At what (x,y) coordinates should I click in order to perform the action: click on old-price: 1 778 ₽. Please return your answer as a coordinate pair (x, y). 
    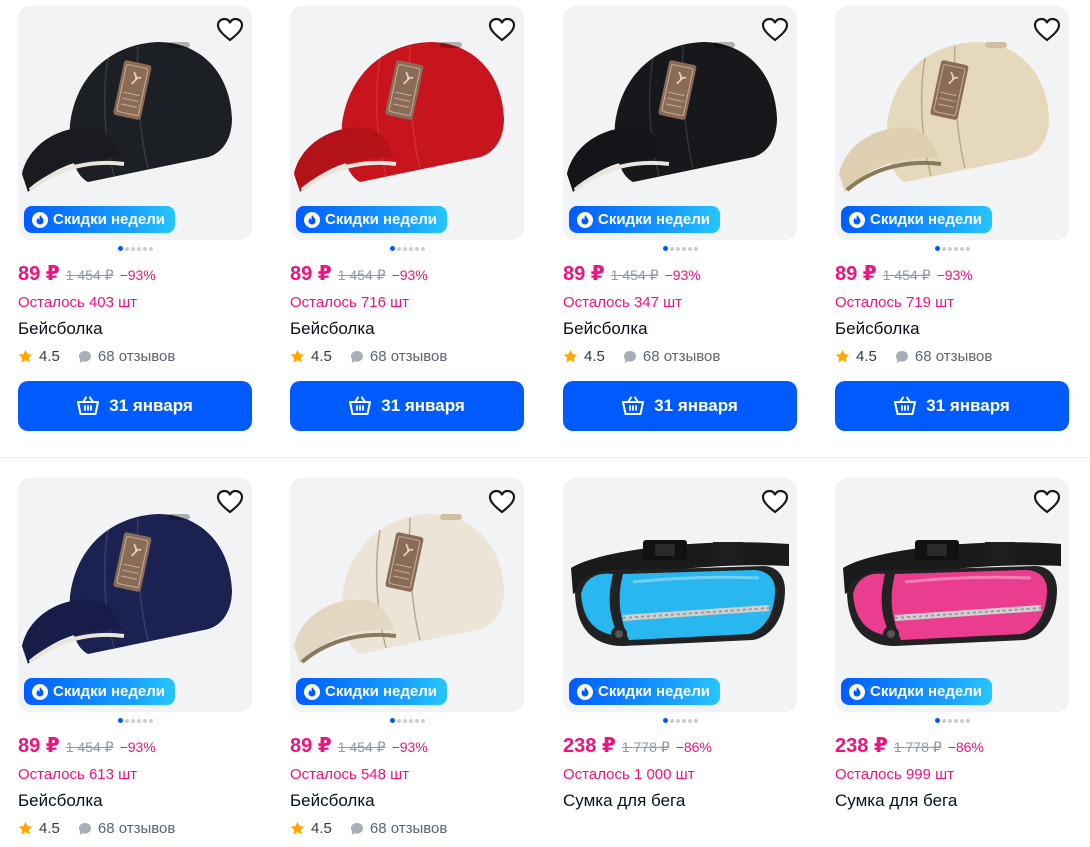
    Looking at the image, I should click on (917, 747).